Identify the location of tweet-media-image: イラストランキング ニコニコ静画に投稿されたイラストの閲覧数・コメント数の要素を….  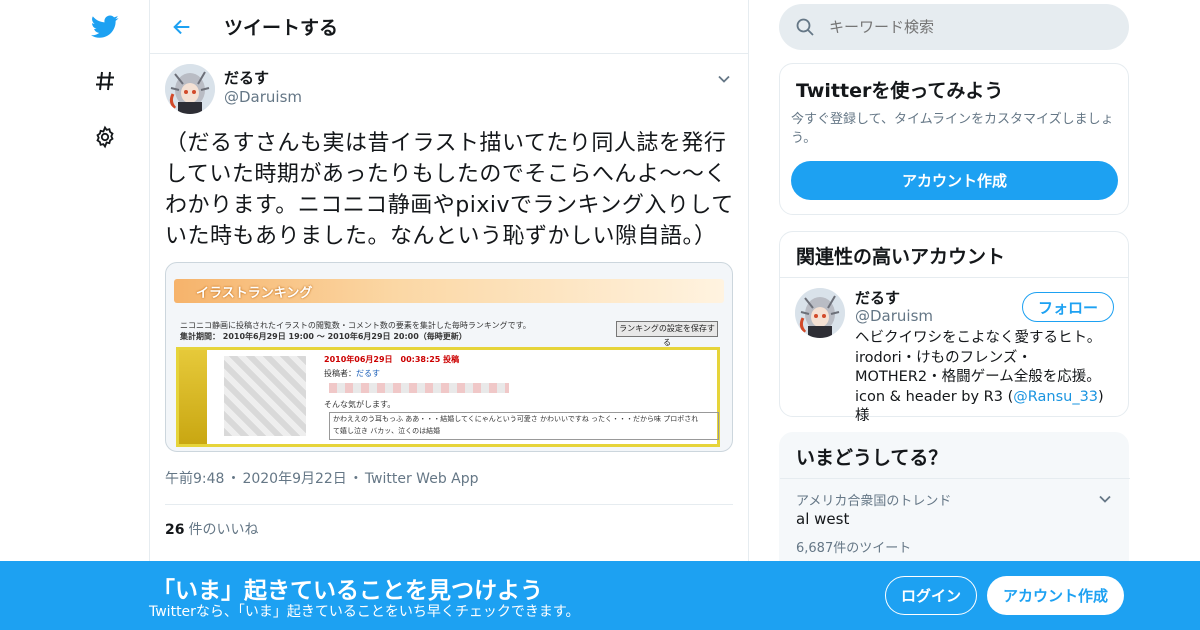
(449, 357).